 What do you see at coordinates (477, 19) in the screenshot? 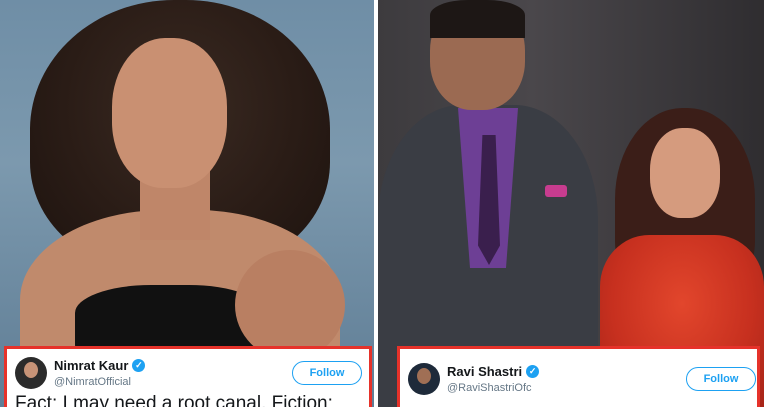
I see `photo-man-hair` at bounding box center [477, 19].